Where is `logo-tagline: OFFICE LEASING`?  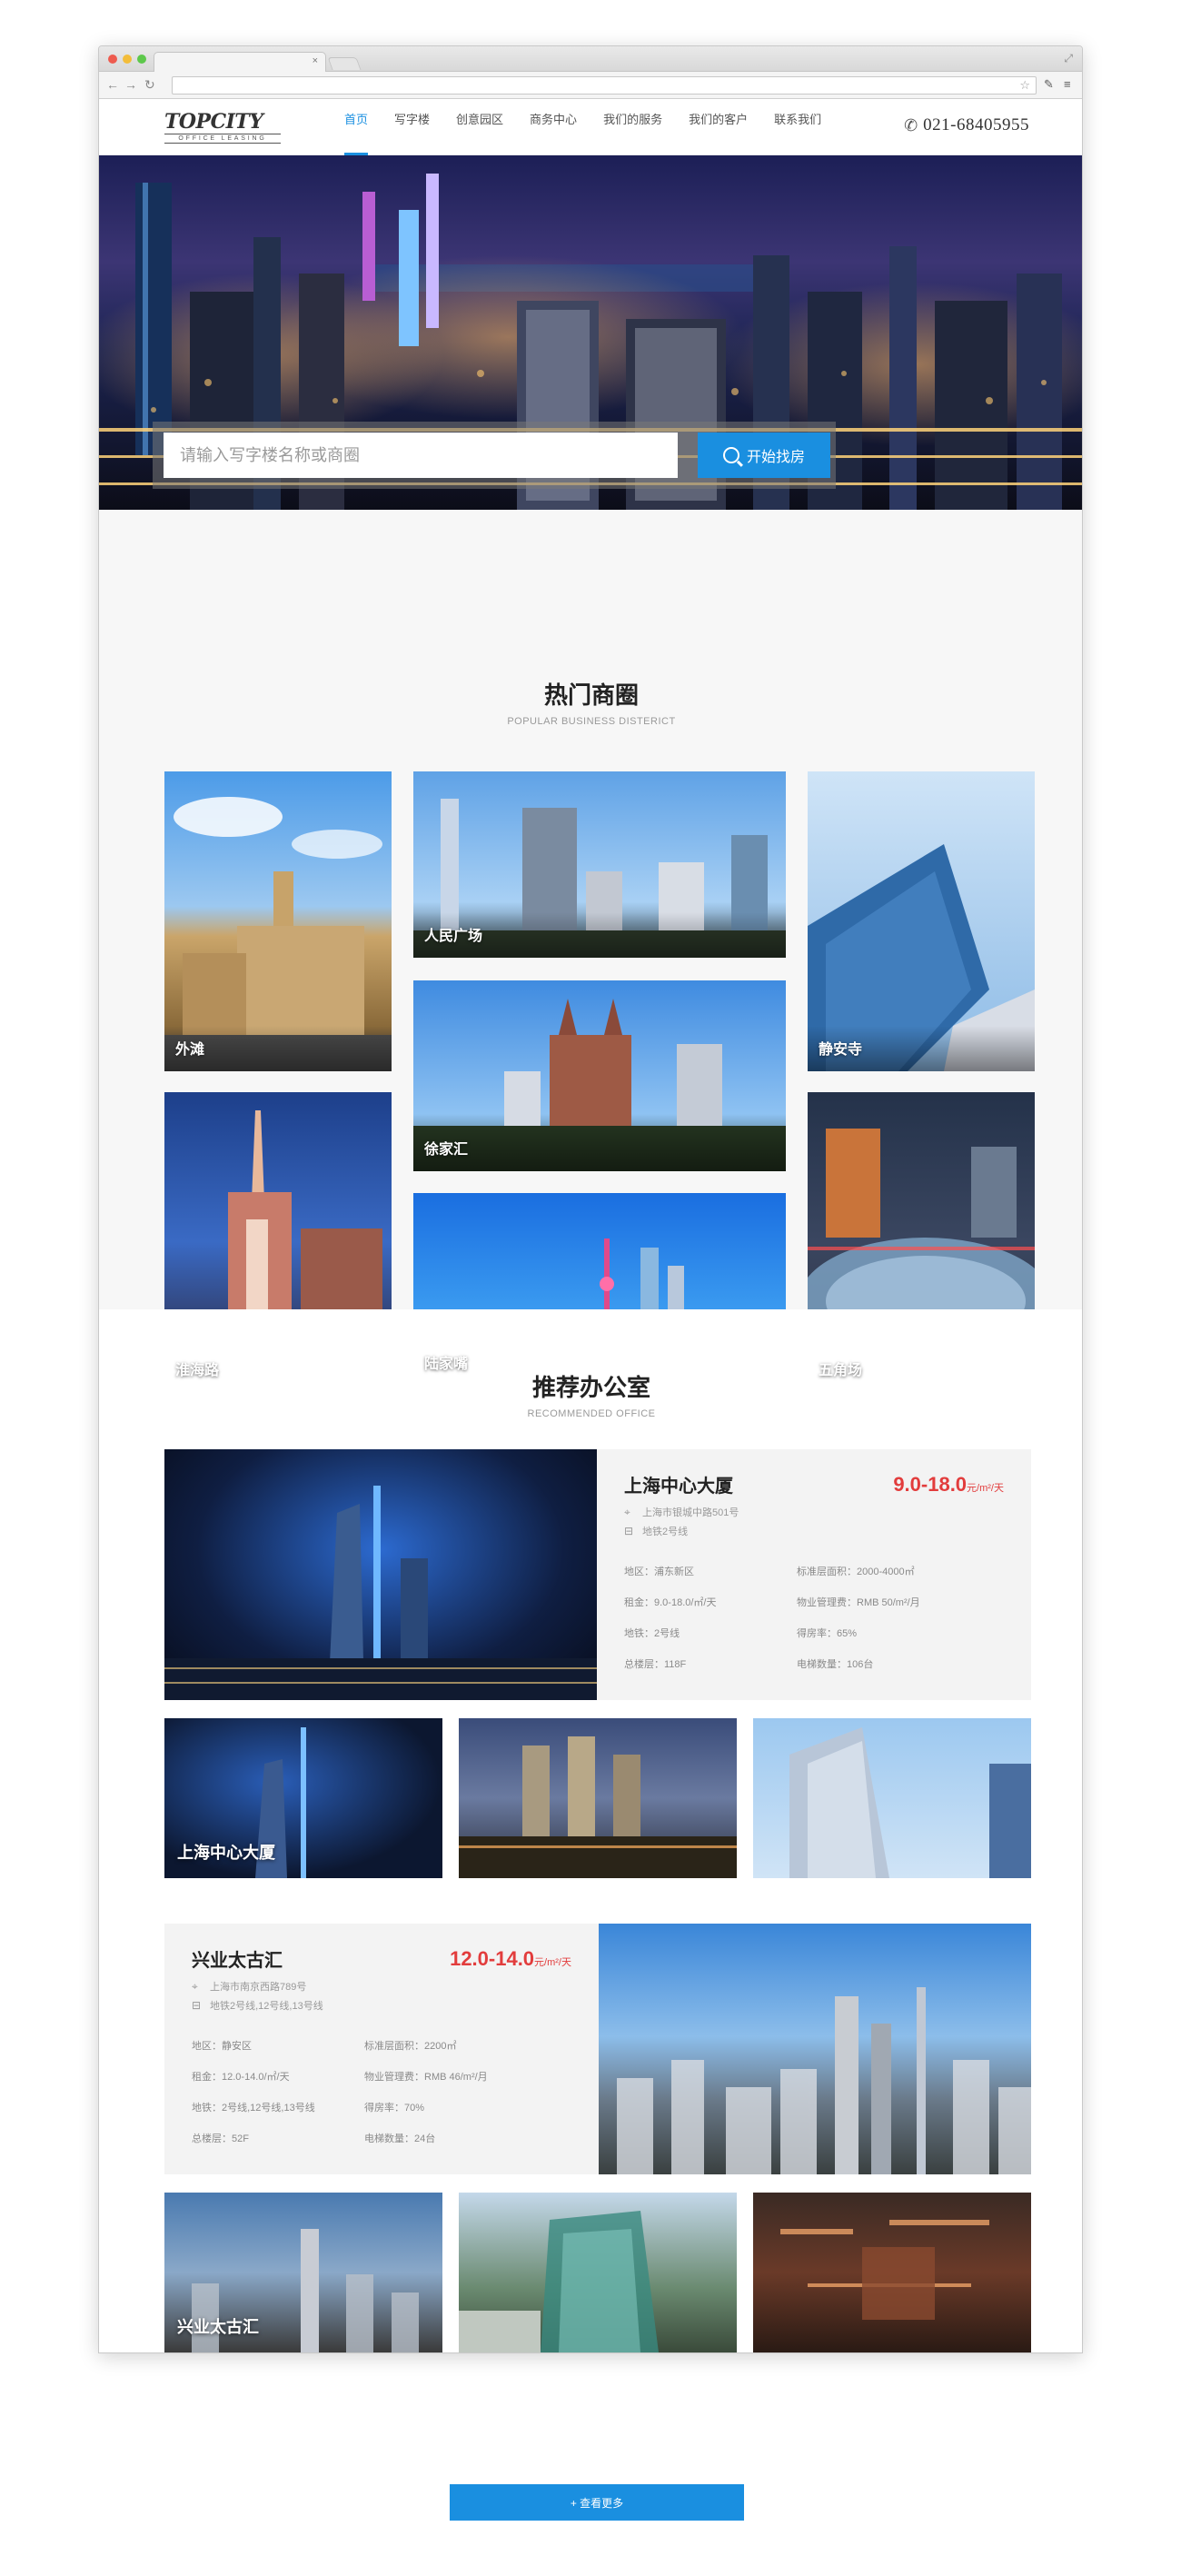 logo-tagline: OFFICE LEASING is located at coordinates (222, 139).